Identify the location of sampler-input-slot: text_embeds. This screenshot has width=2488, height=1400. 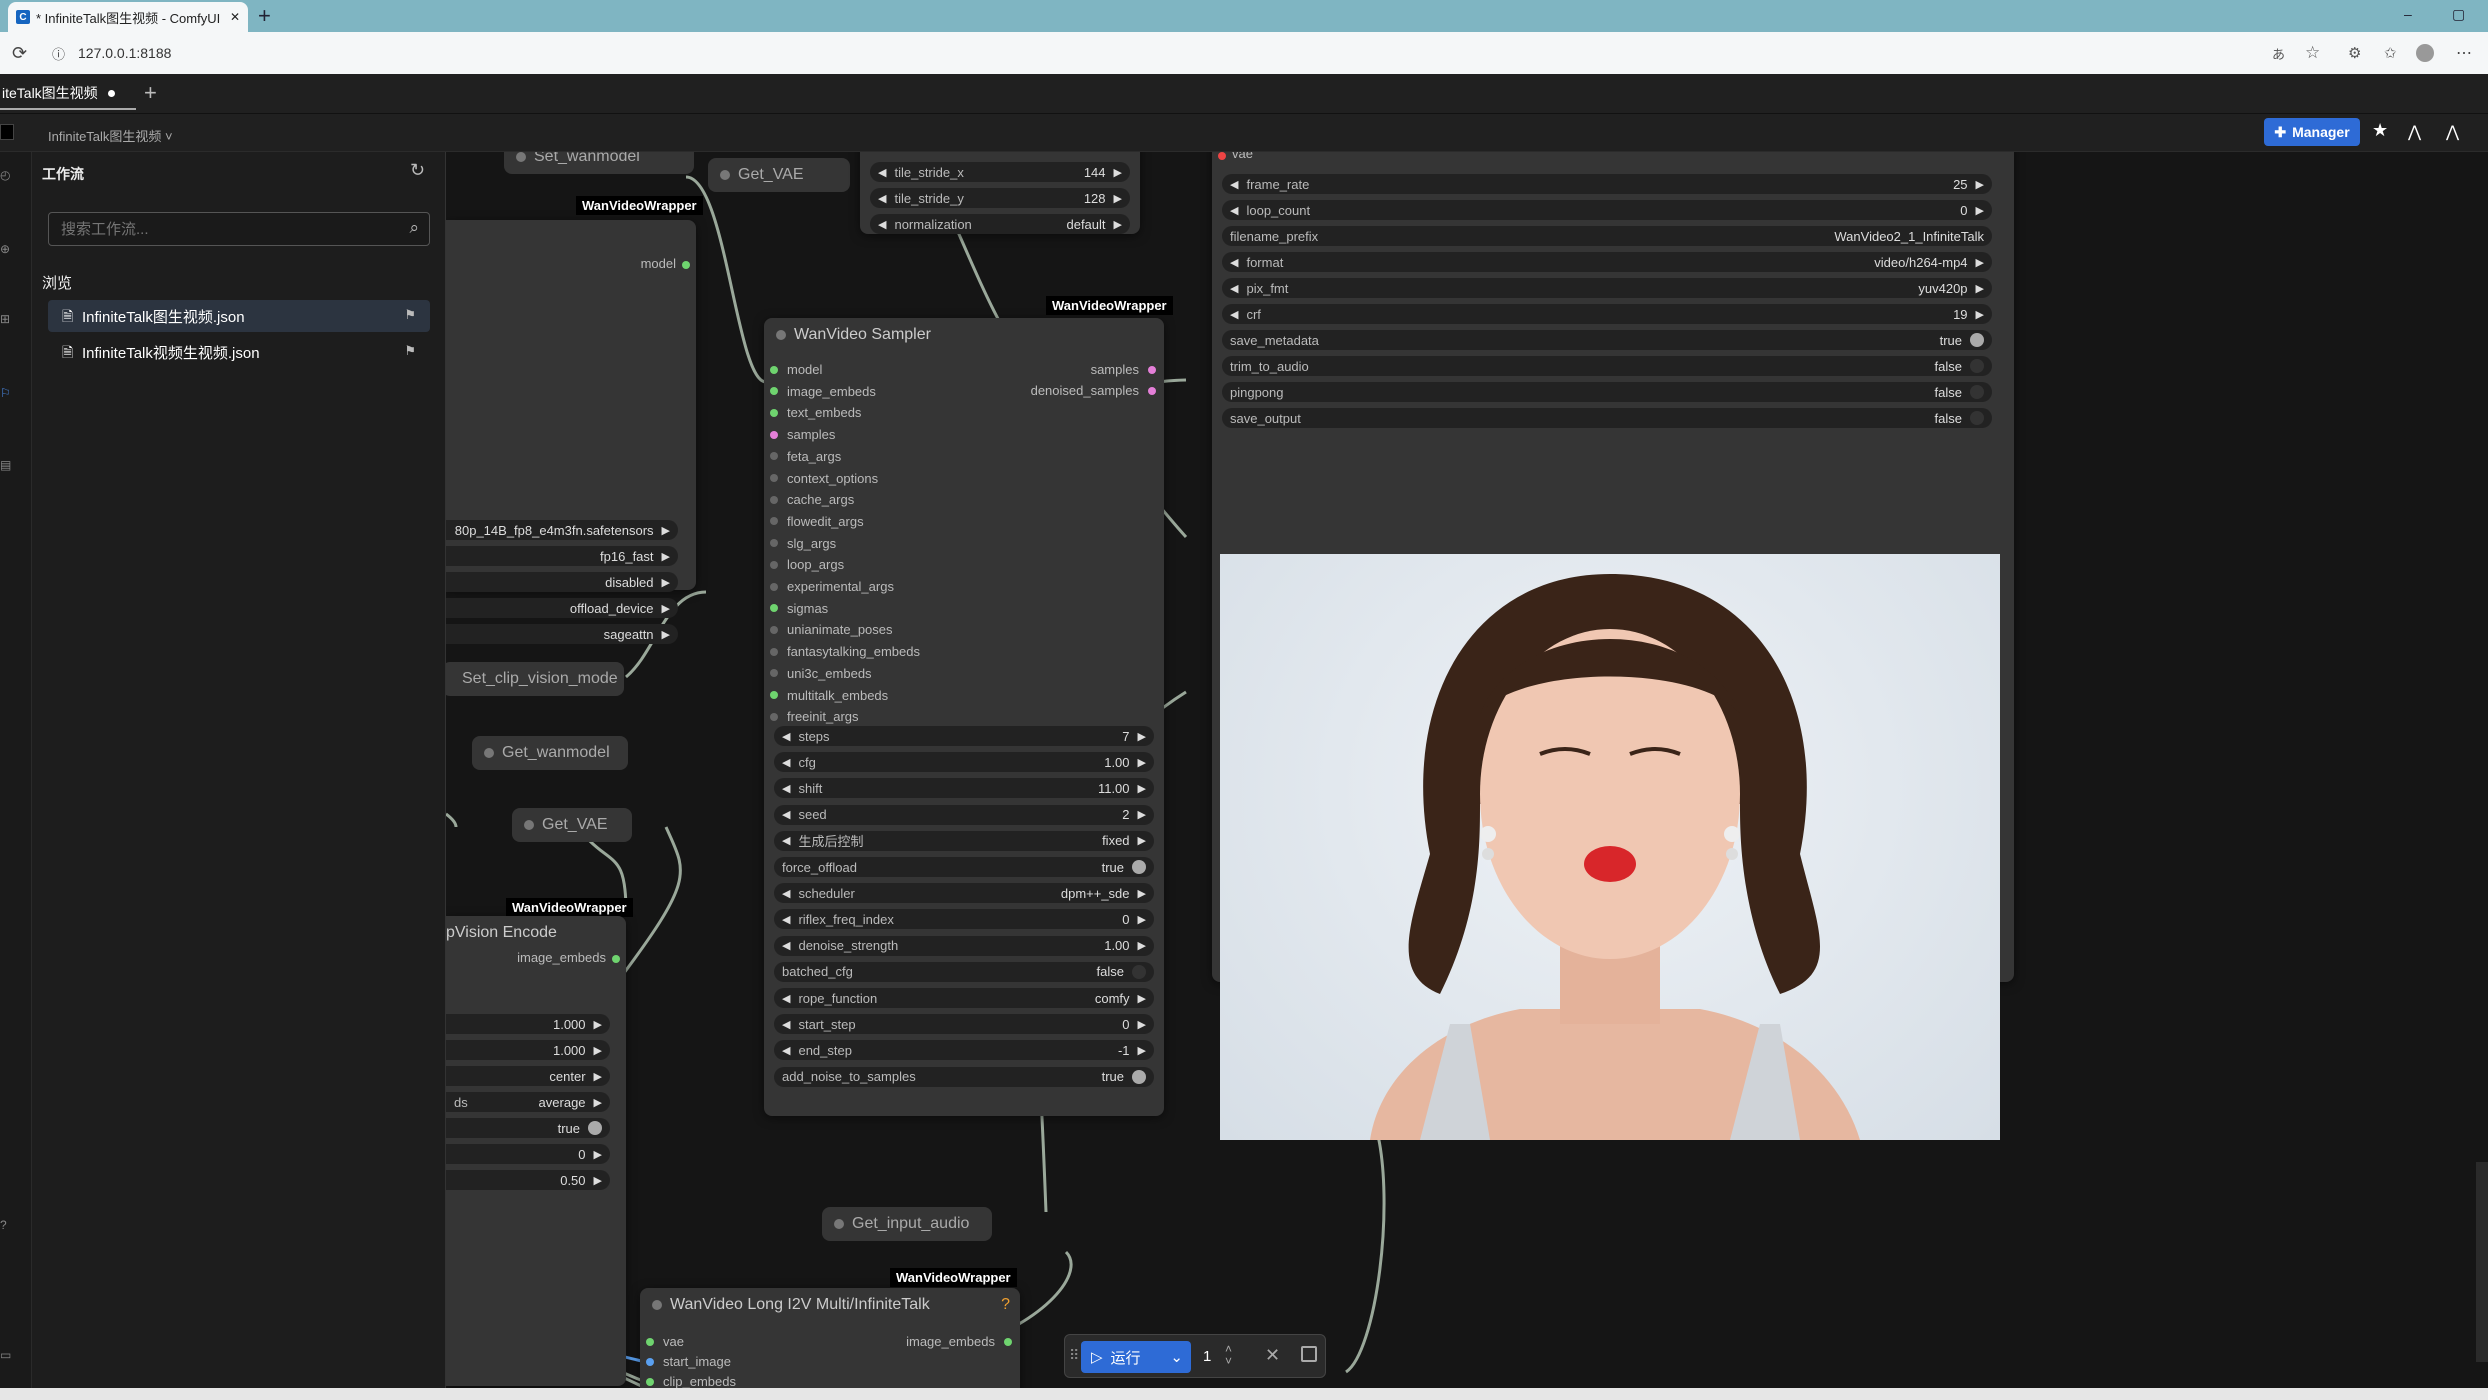
(815, 413).